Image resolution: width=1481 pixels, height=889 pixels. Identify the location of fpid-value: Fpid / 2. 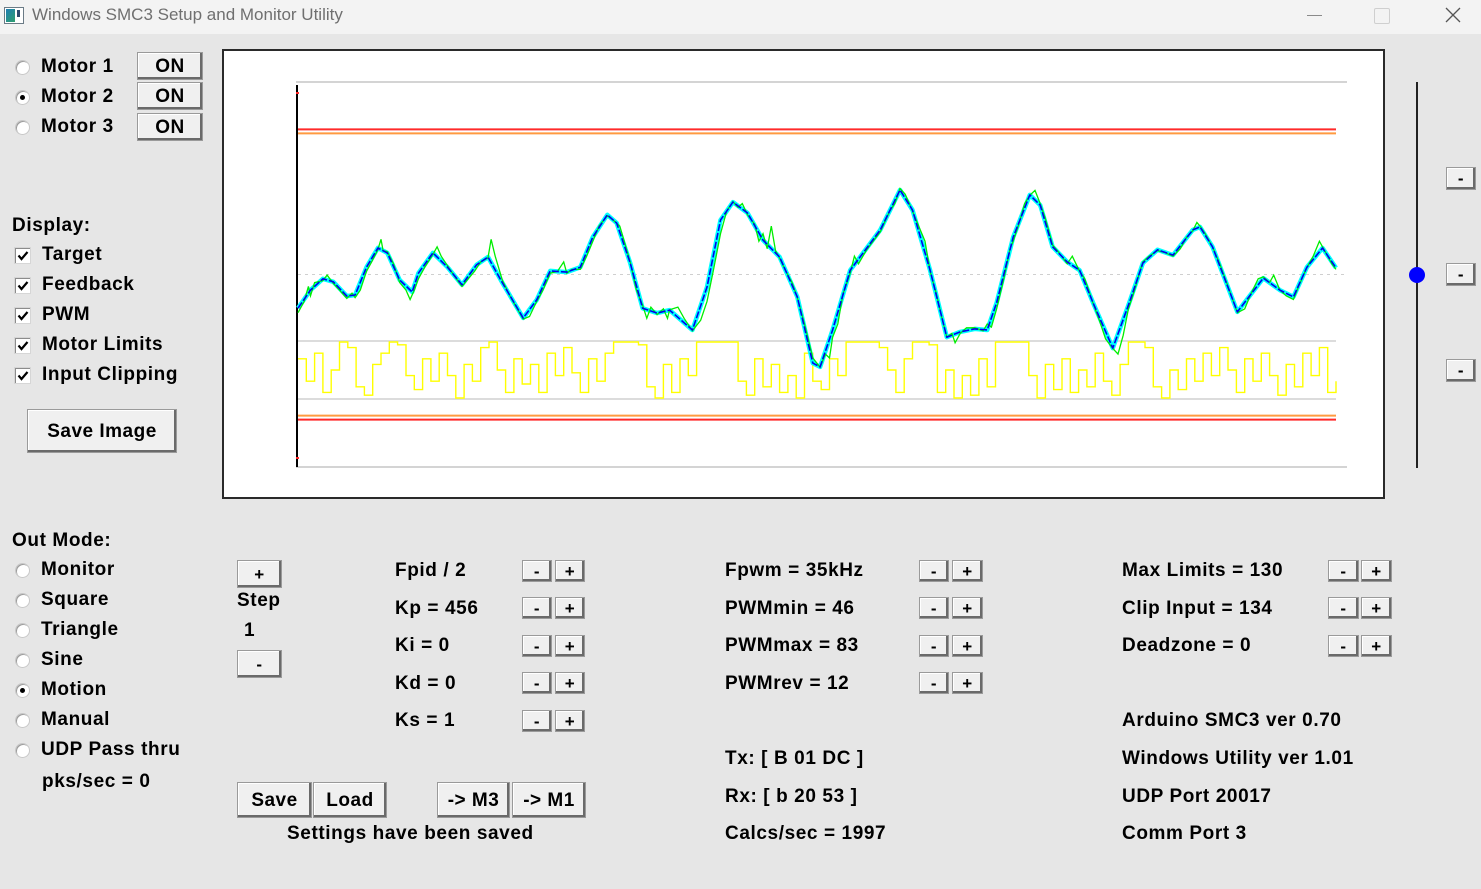
(431, 570).